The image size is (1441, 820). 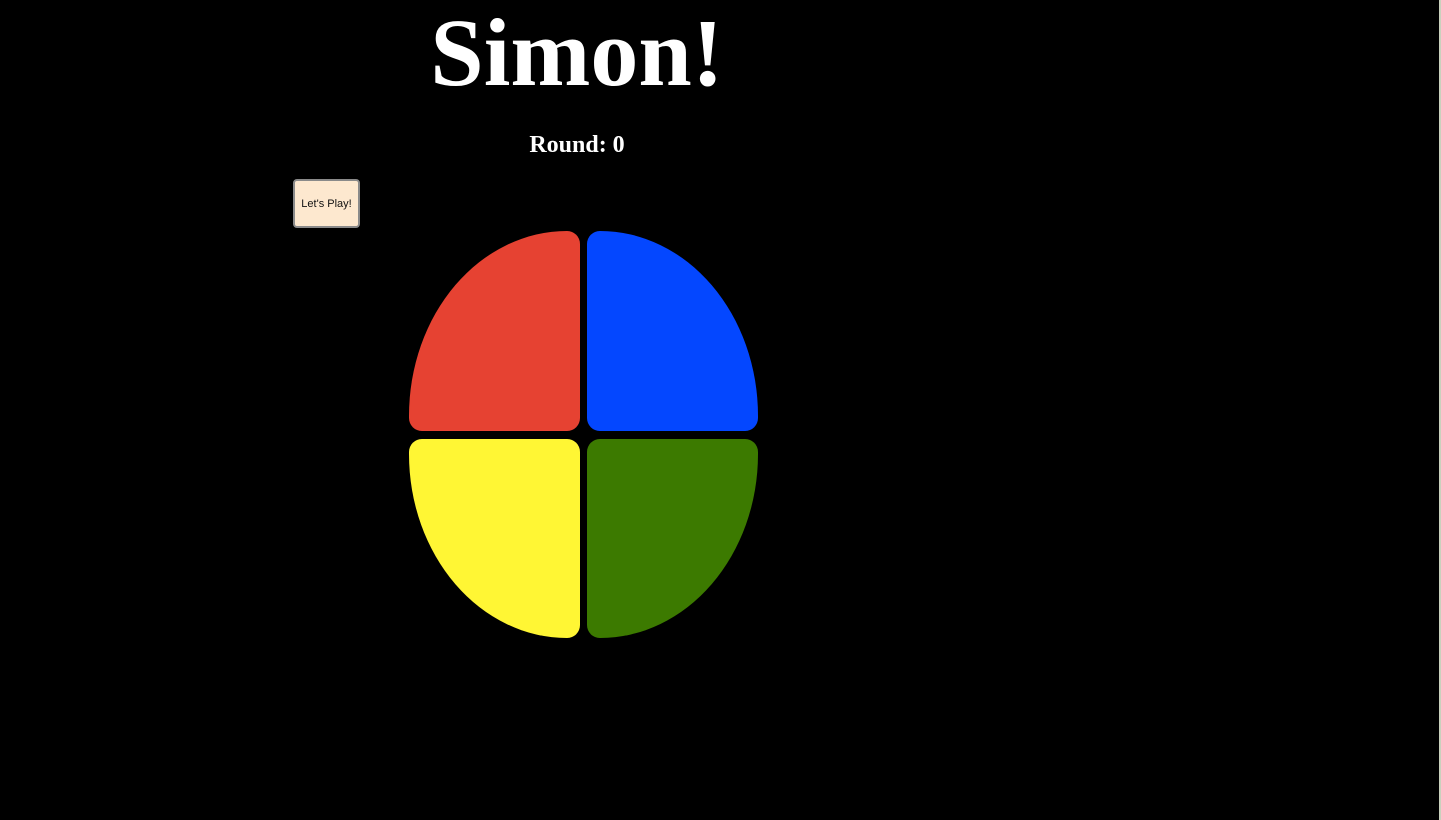 I want to click on red-pad, so click(x=494, y=331).